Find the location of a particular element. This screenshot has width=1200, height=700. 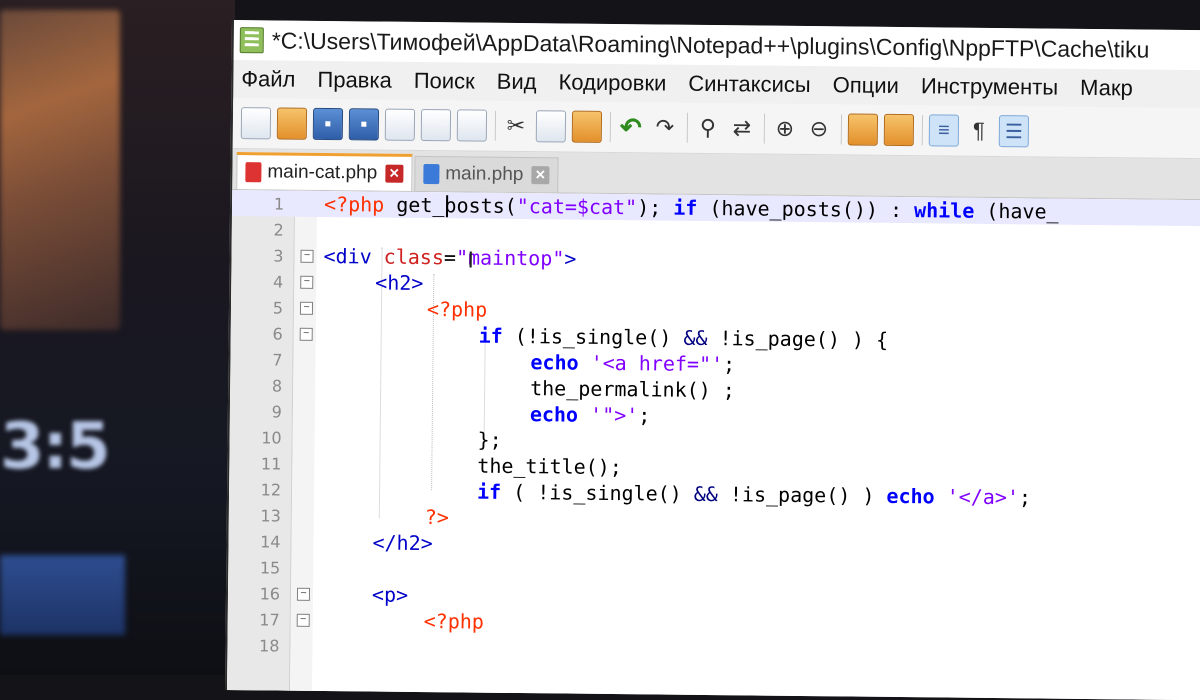

line-number: 18 is located at coordinates (269, 645).